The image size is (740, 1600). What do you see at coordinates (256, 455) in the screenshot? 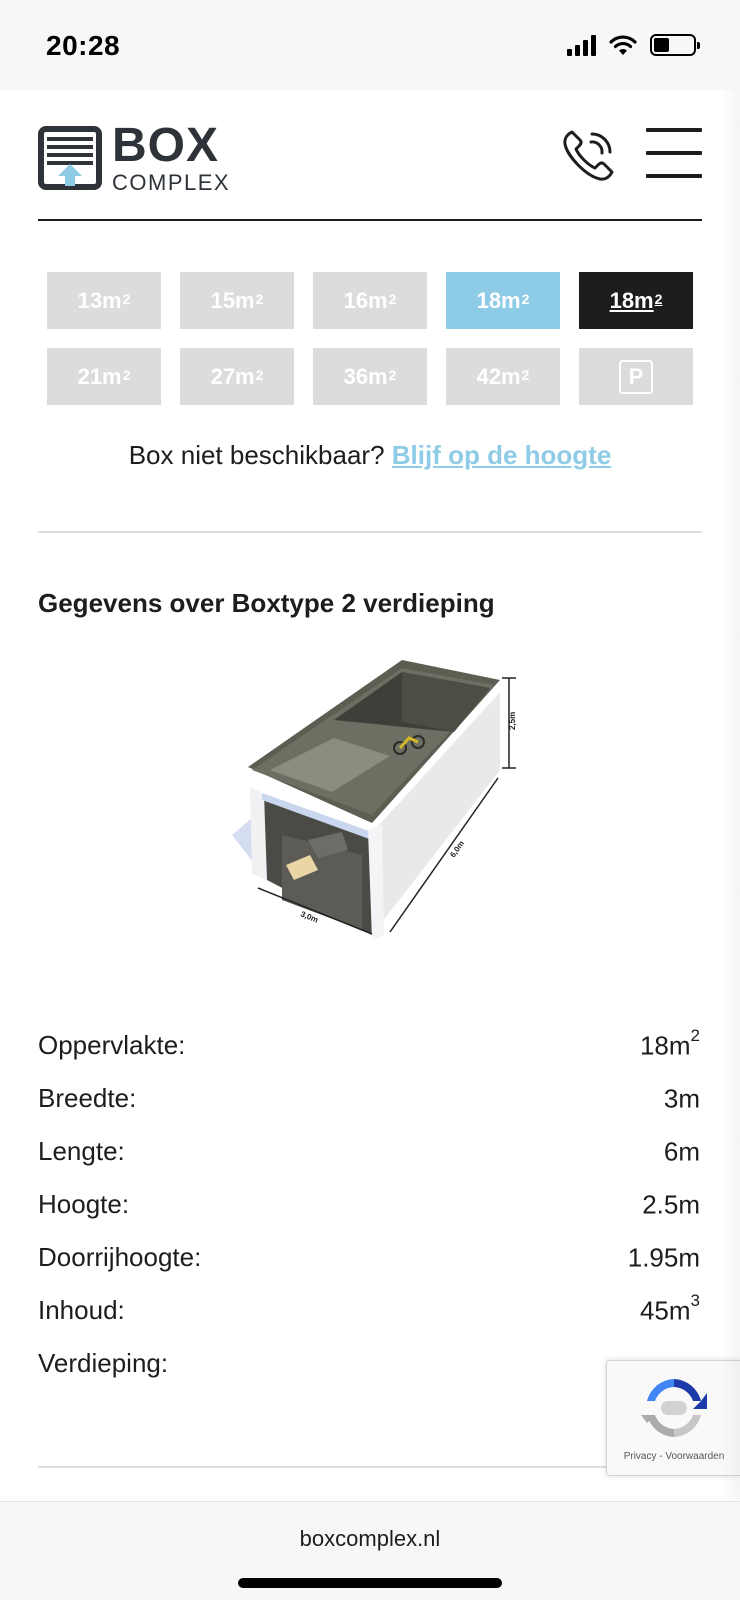
I see `notice-text: Box niet beschikbaar?` at bounding box center [256, 455].